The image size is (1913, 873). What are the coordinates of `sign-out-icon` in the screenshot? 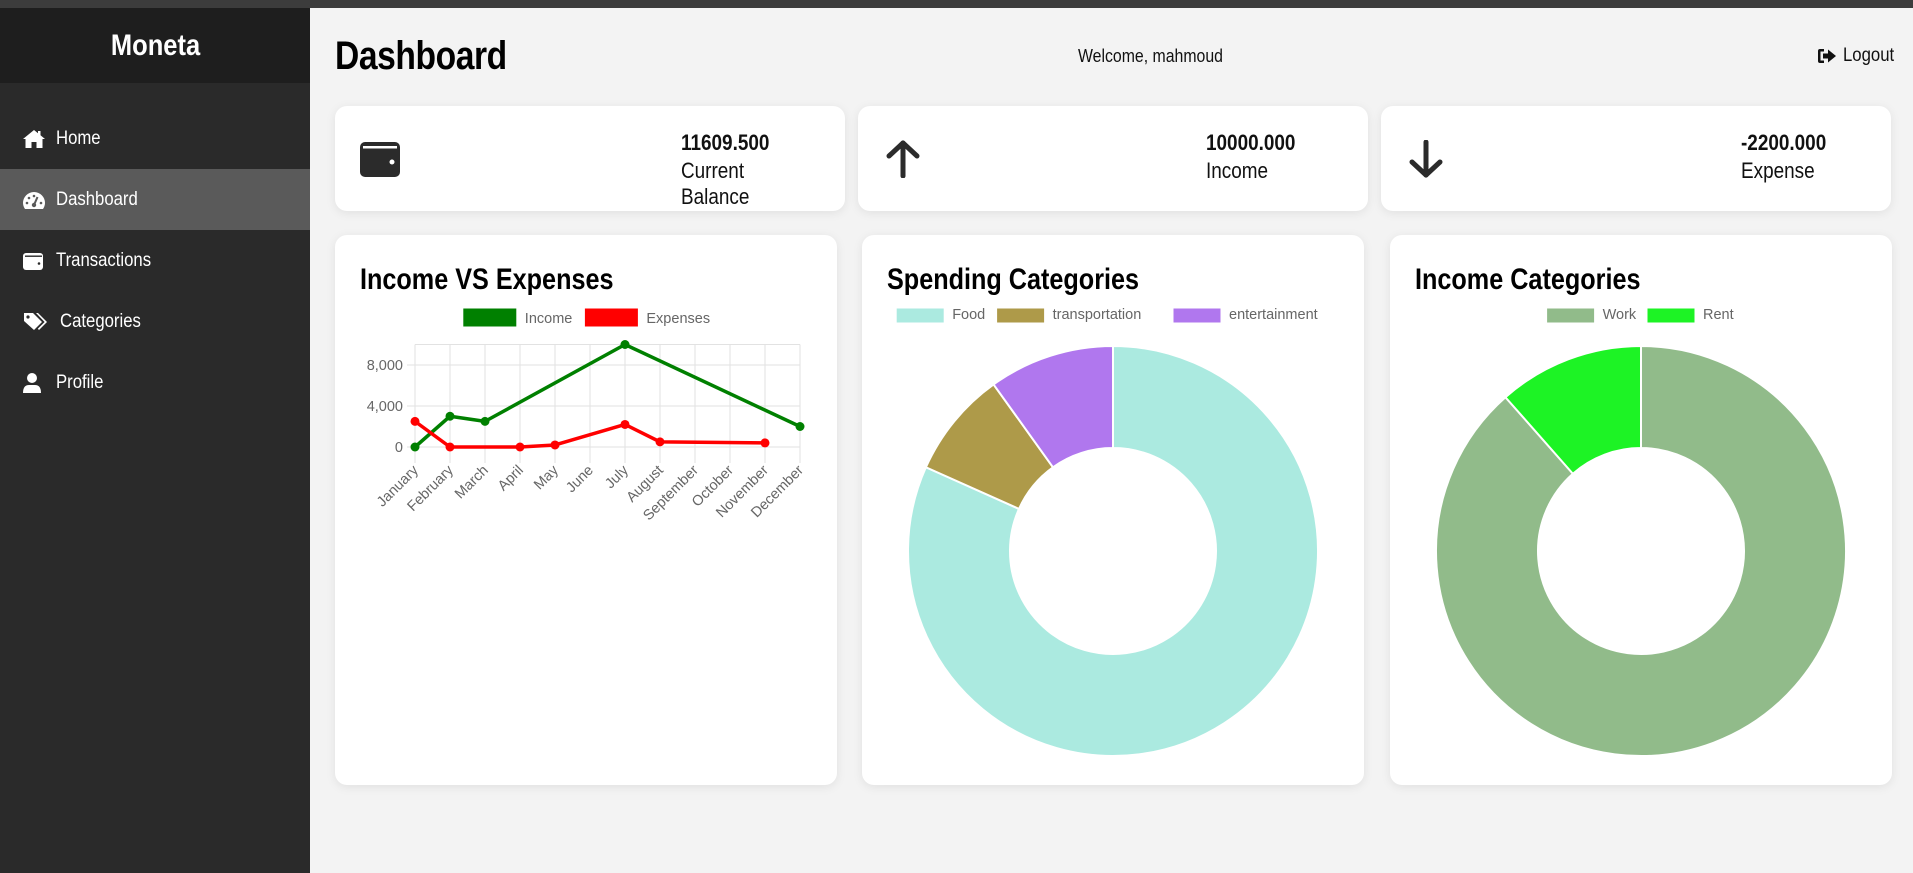 It's located at (1826, 56).